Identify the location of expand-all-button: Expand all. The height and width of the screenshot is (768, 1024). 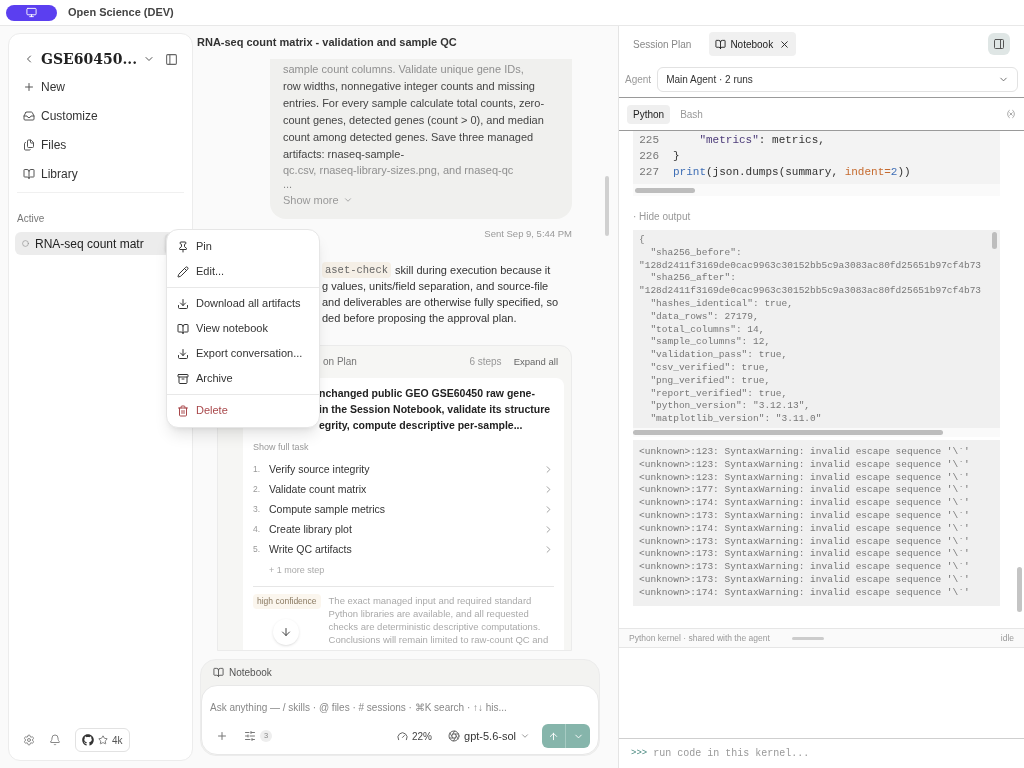
(535, 361).